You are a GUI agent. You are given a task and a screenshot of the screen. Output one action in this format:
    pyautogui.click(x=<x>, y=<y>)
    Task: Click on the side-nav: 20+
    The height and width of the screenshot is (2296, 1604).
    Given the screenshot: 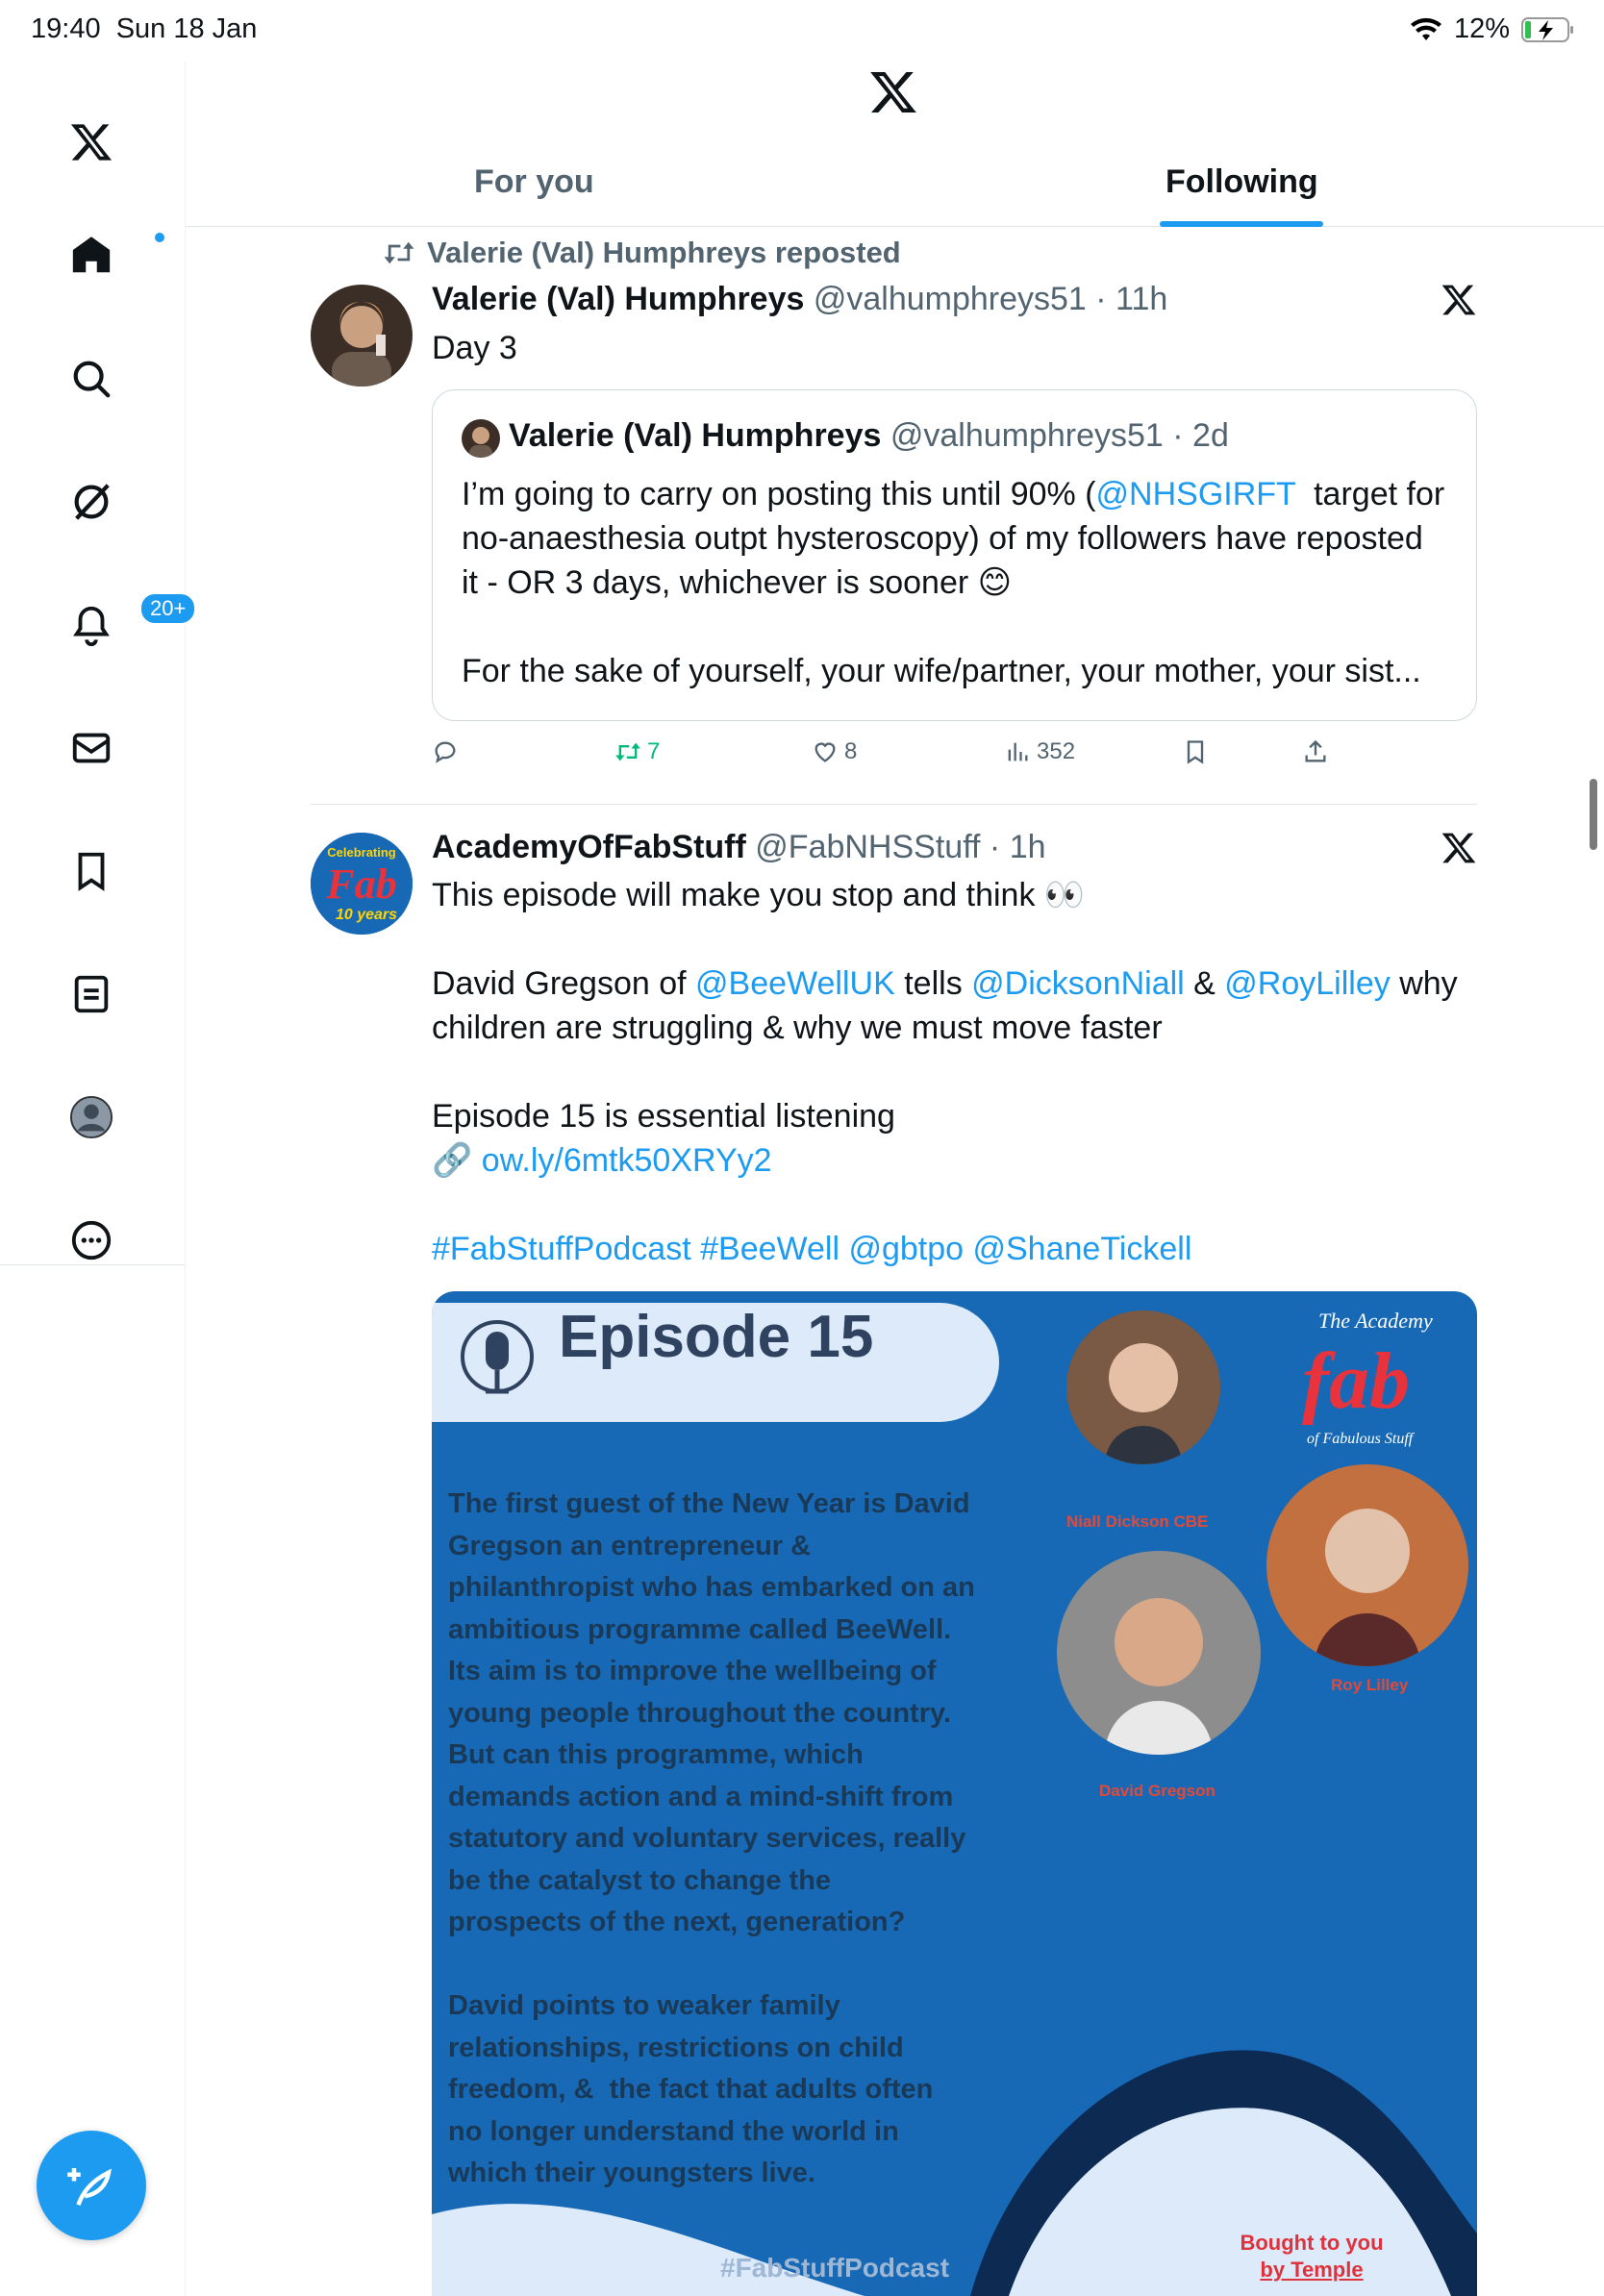 What is the action you would take?
    pyautogui.click(x=98, y=663)
    